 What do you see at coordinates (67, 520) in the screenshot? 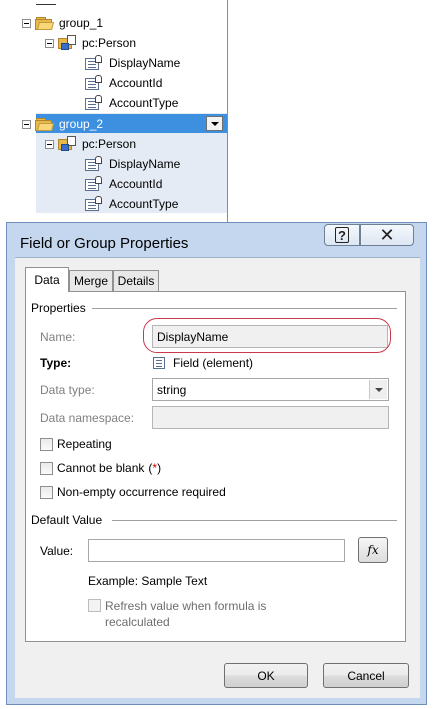
I see `default-value-section-title: Default Value` at bounding box center [67, 520].